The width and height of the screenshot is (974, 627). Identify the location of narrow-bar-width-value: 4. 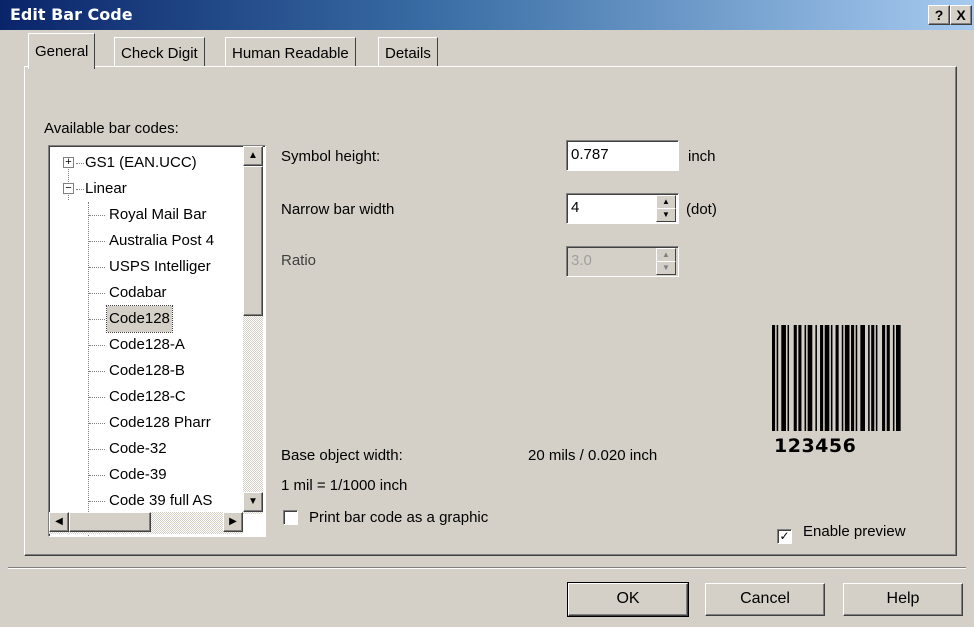
(575, 207).